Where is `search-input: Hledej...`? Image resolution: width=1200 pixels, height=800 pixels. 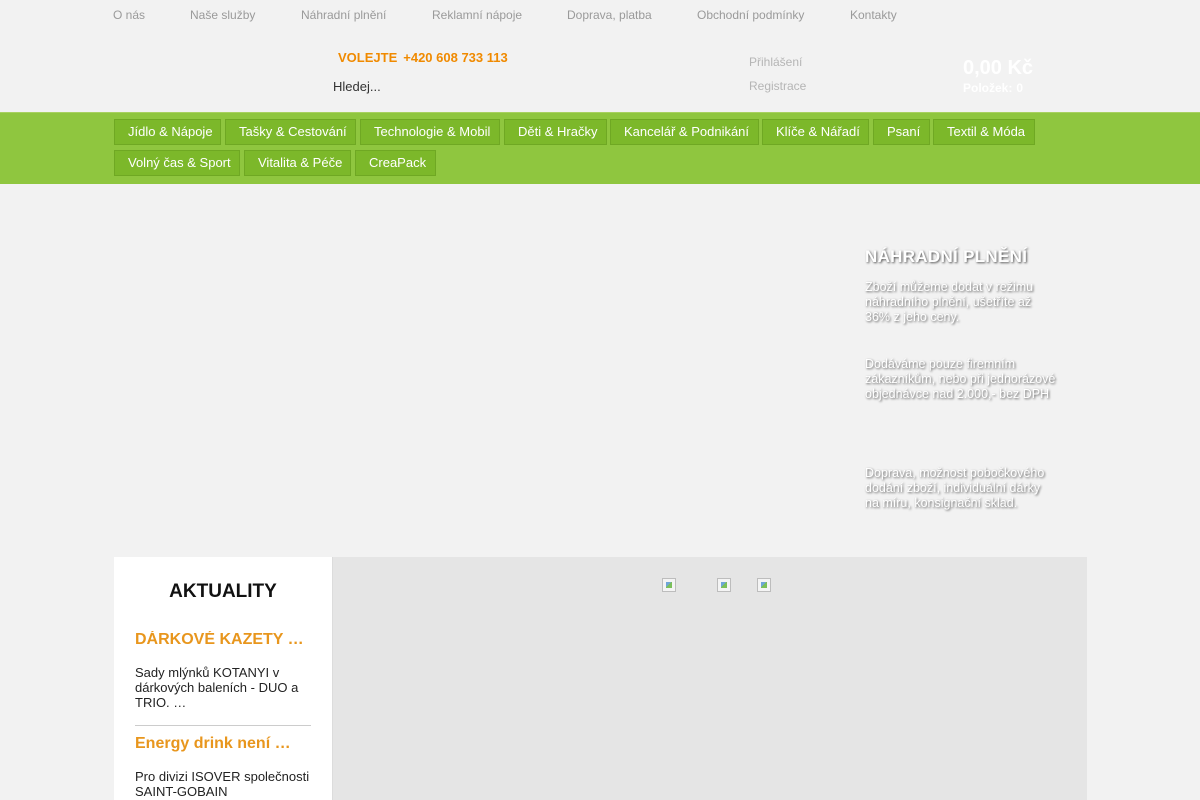
search-input: Hledej... is located at coordinates (357, 86).